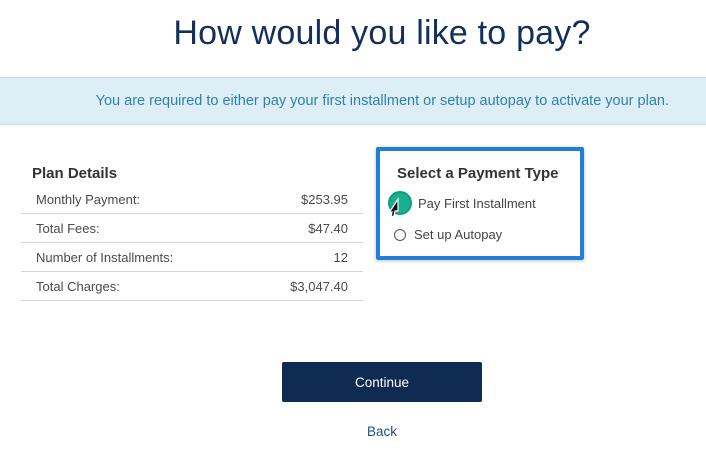 The image size is (706, 474). I want to click on plan-row-label: Monthly Payment:, so click(88, 199).